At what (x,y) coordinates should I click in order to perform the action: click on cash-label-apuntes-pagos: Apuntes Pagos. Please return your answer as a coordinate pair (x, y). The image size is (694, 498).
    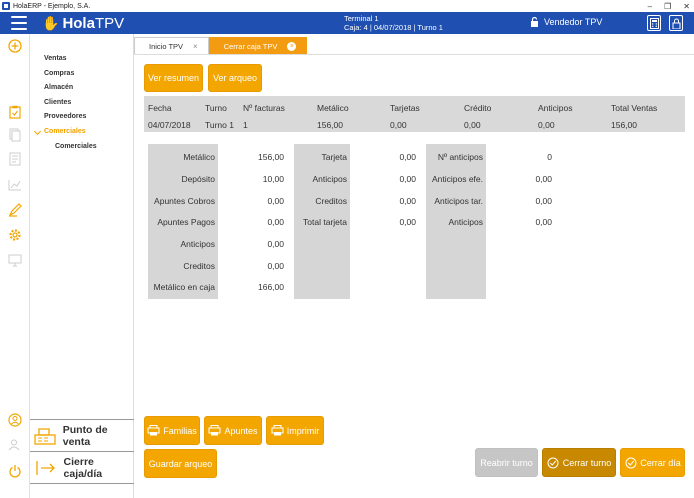
    Looking at the image, I should click on (186, 222).